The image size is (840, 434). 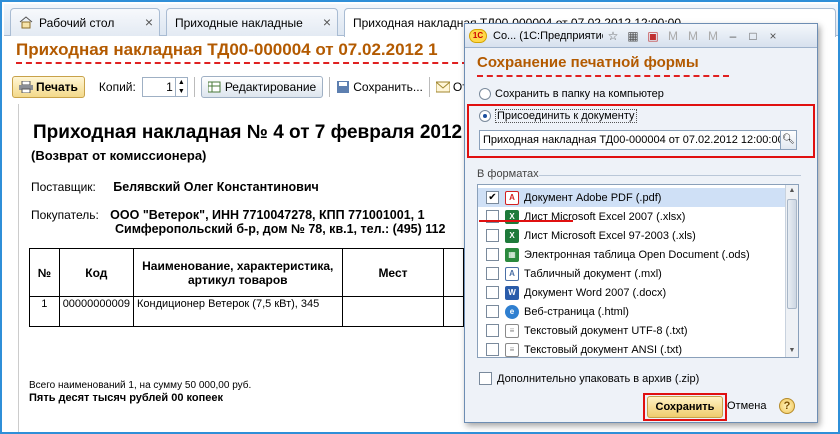 What do you see at coordinates (512, 311) in the screenshot?
I see `html-icon: e` at bounding box center [512, 311].